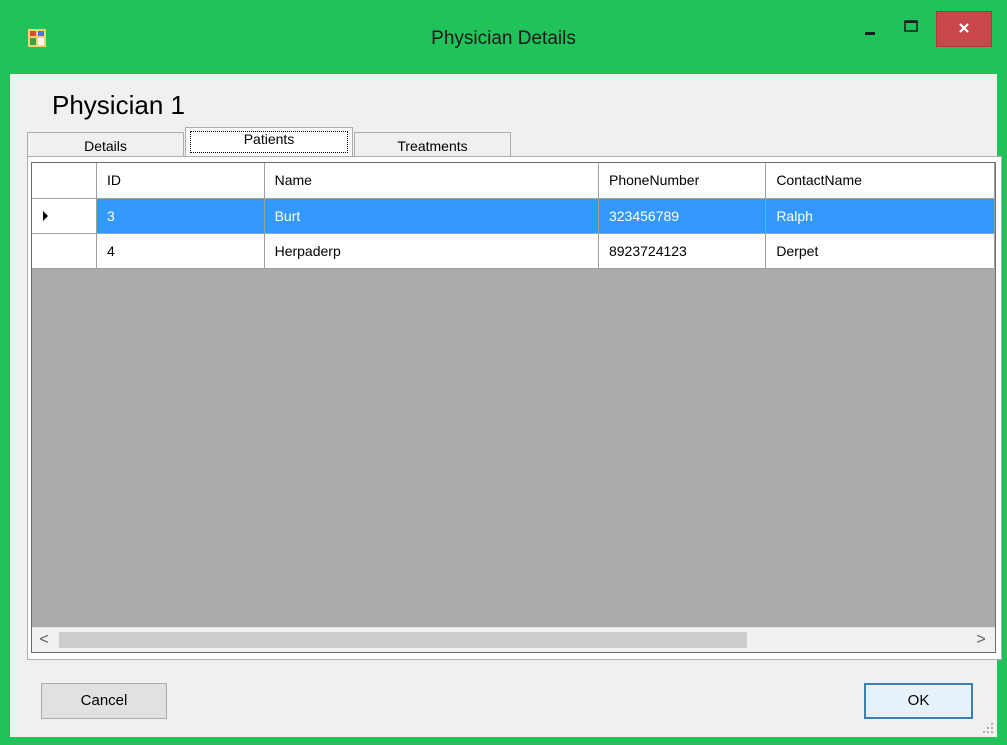 The height and width of the screenshot is (745, 1007). Describe the element at coordinates (682, 251) in the screenshot. I see `cell-phone-number: 8923724123` at that location.